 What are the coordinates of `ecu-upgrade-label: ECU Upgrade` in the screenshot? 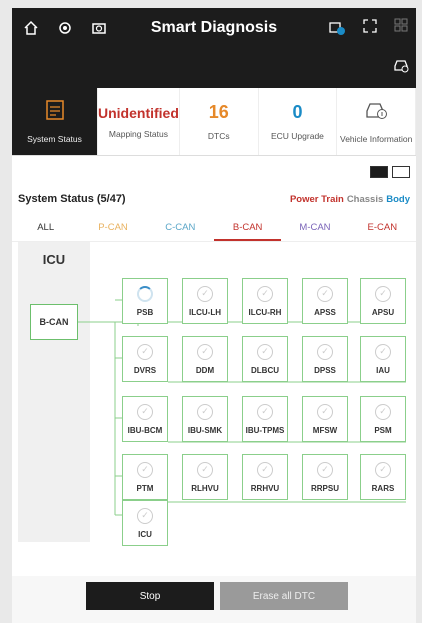 It's located at (297, 136).